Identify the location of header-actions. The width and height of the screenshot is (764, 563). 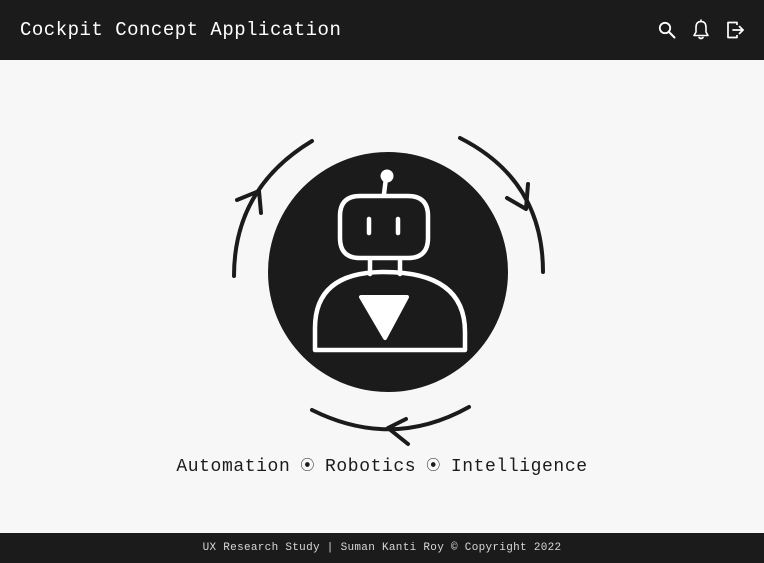
(701, 30).